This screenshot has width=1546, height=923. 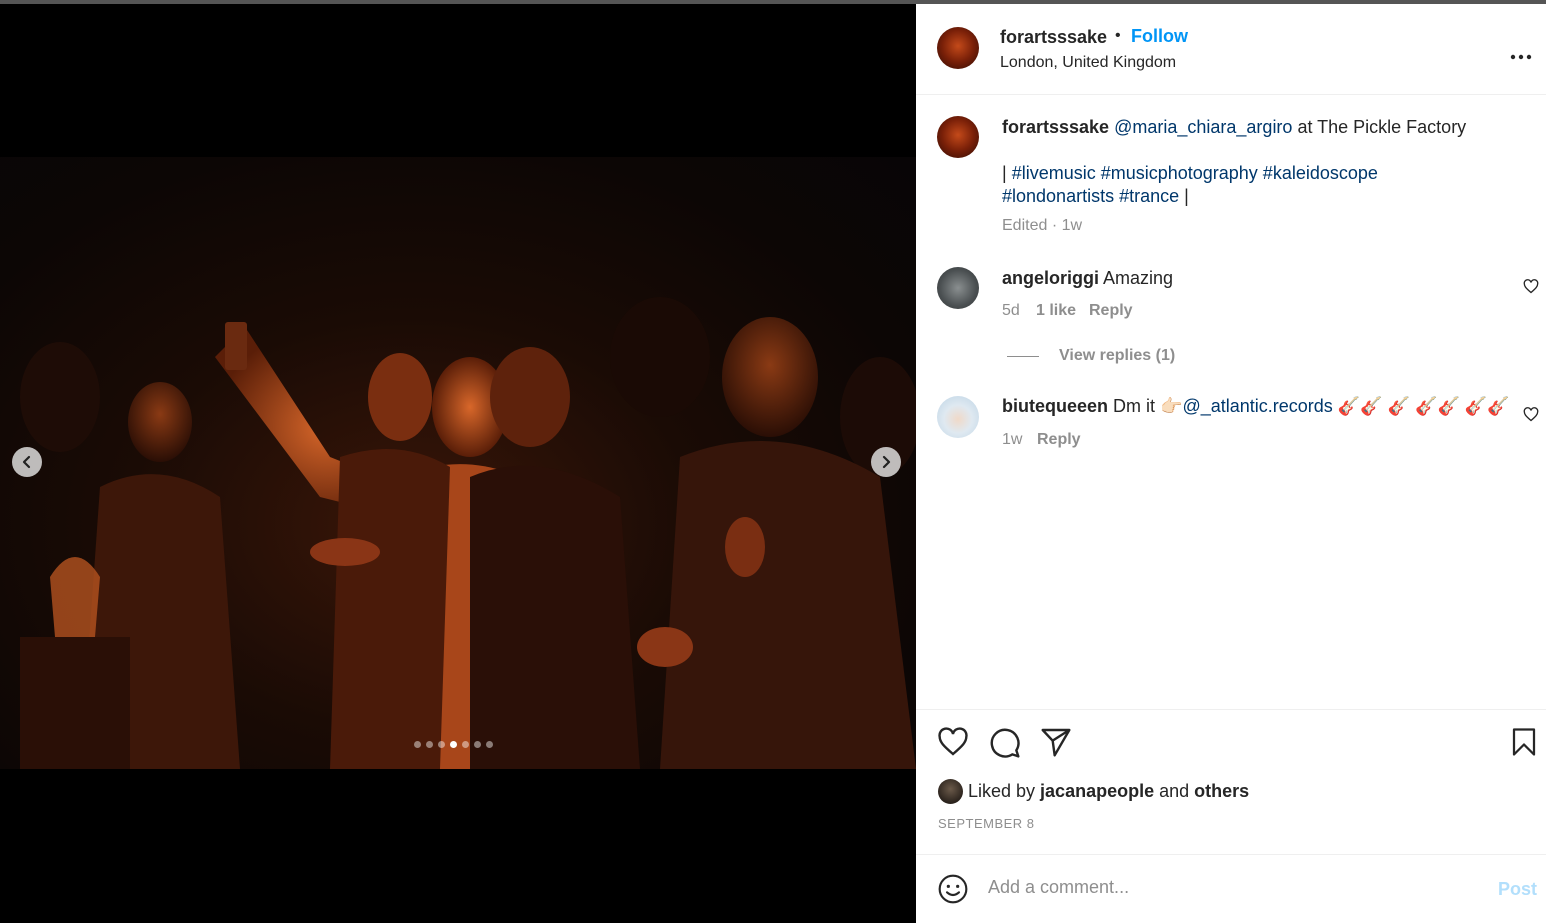 What do you see at coordinates (1379, 127) in the screenshot?
I see `caption-text: at The Pickle Factory` at bounding box center [1379, 127].